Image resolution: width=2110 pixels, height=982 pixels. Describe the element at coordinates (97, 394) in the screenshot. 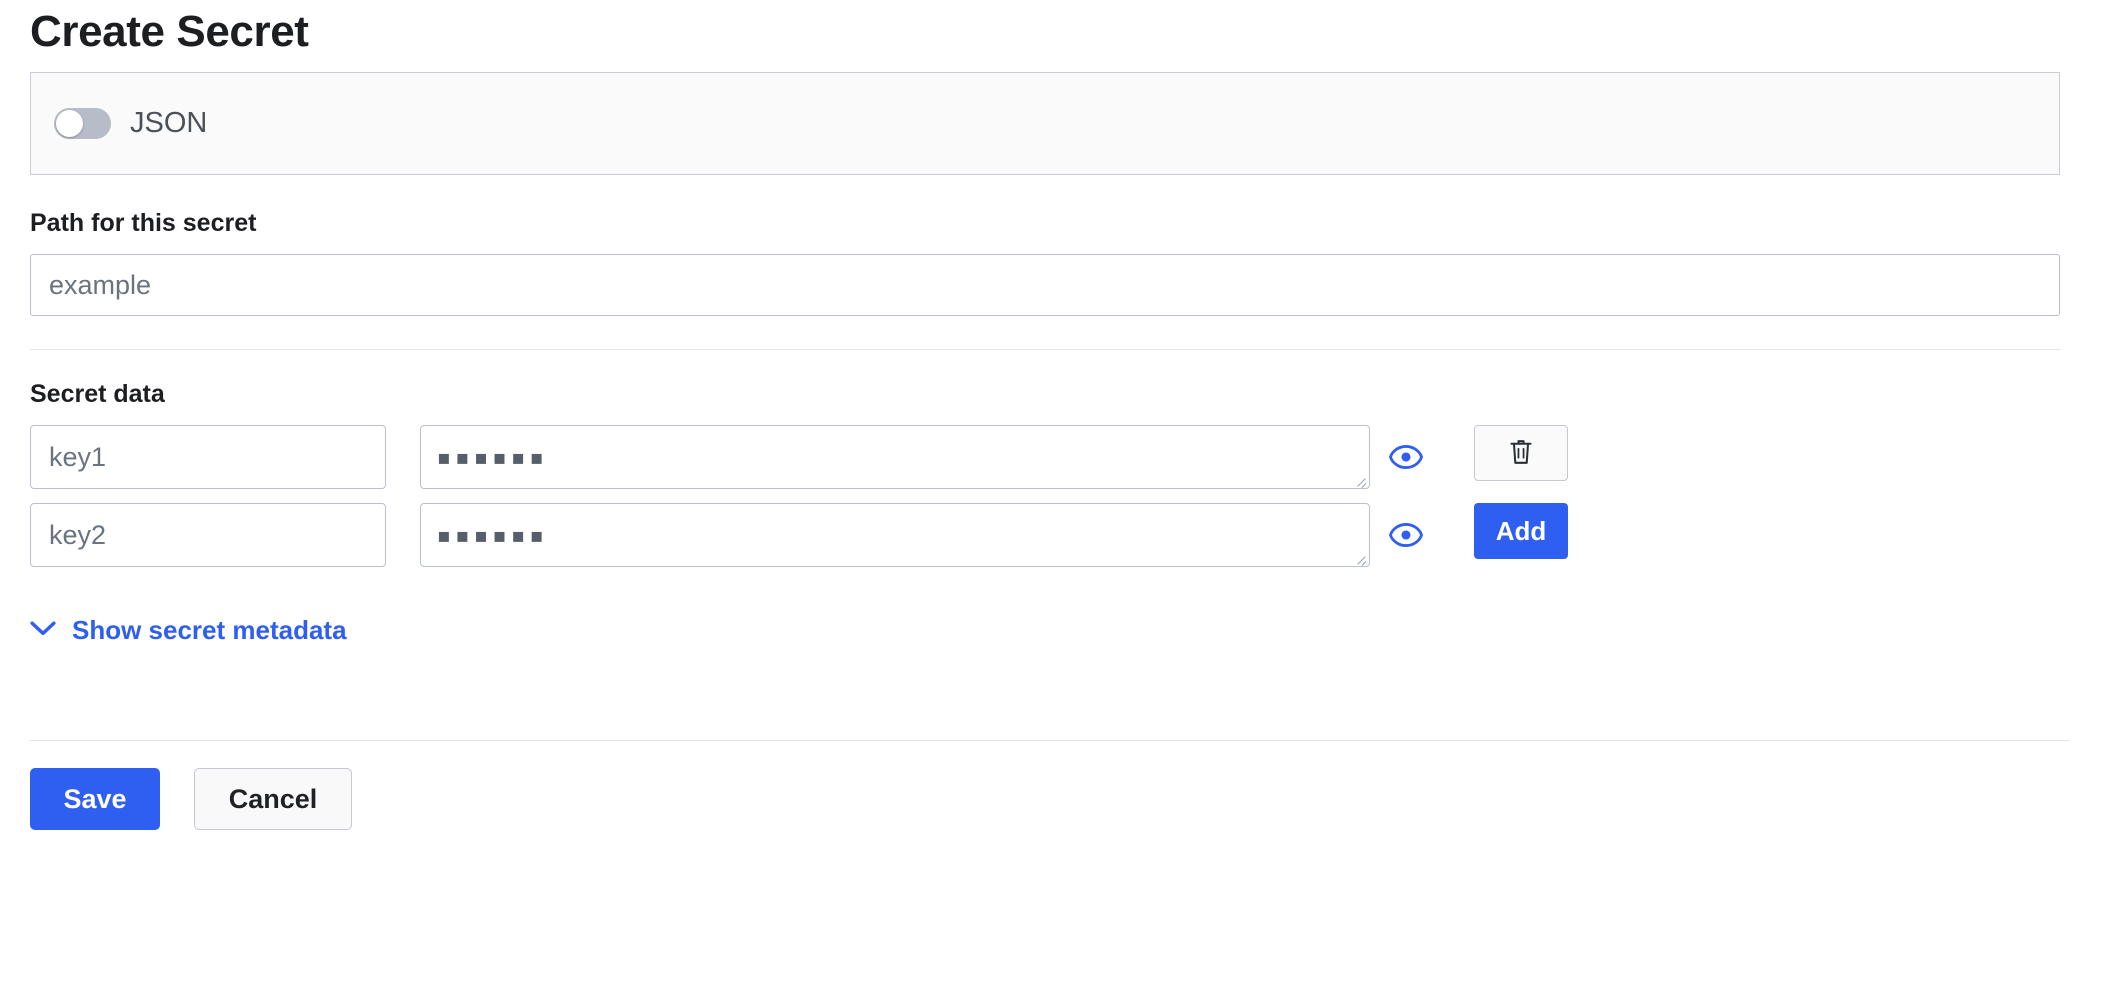

I see `secret-data-label: Secret data` at that location.